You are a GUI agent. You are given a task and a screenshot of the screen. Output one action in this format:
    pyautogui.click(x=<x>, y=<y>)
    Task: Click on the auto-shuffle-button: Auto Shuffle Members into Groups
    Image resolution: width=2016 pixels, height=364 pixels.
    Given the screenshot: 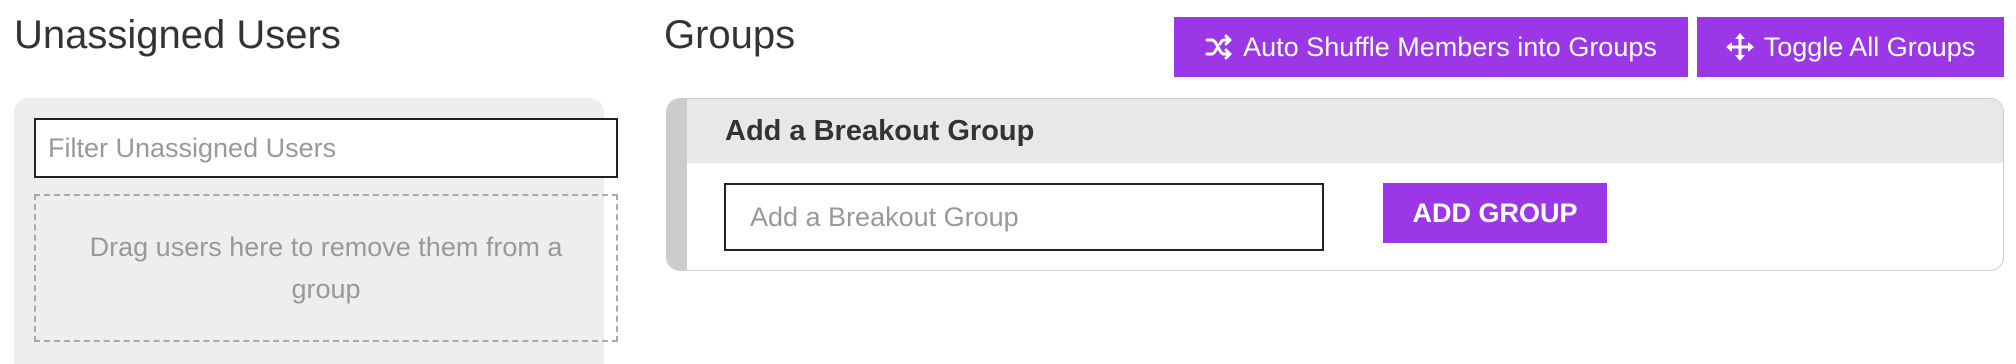 What is the action you would take?
    pyautogui.click(x=1431, y=47)
    